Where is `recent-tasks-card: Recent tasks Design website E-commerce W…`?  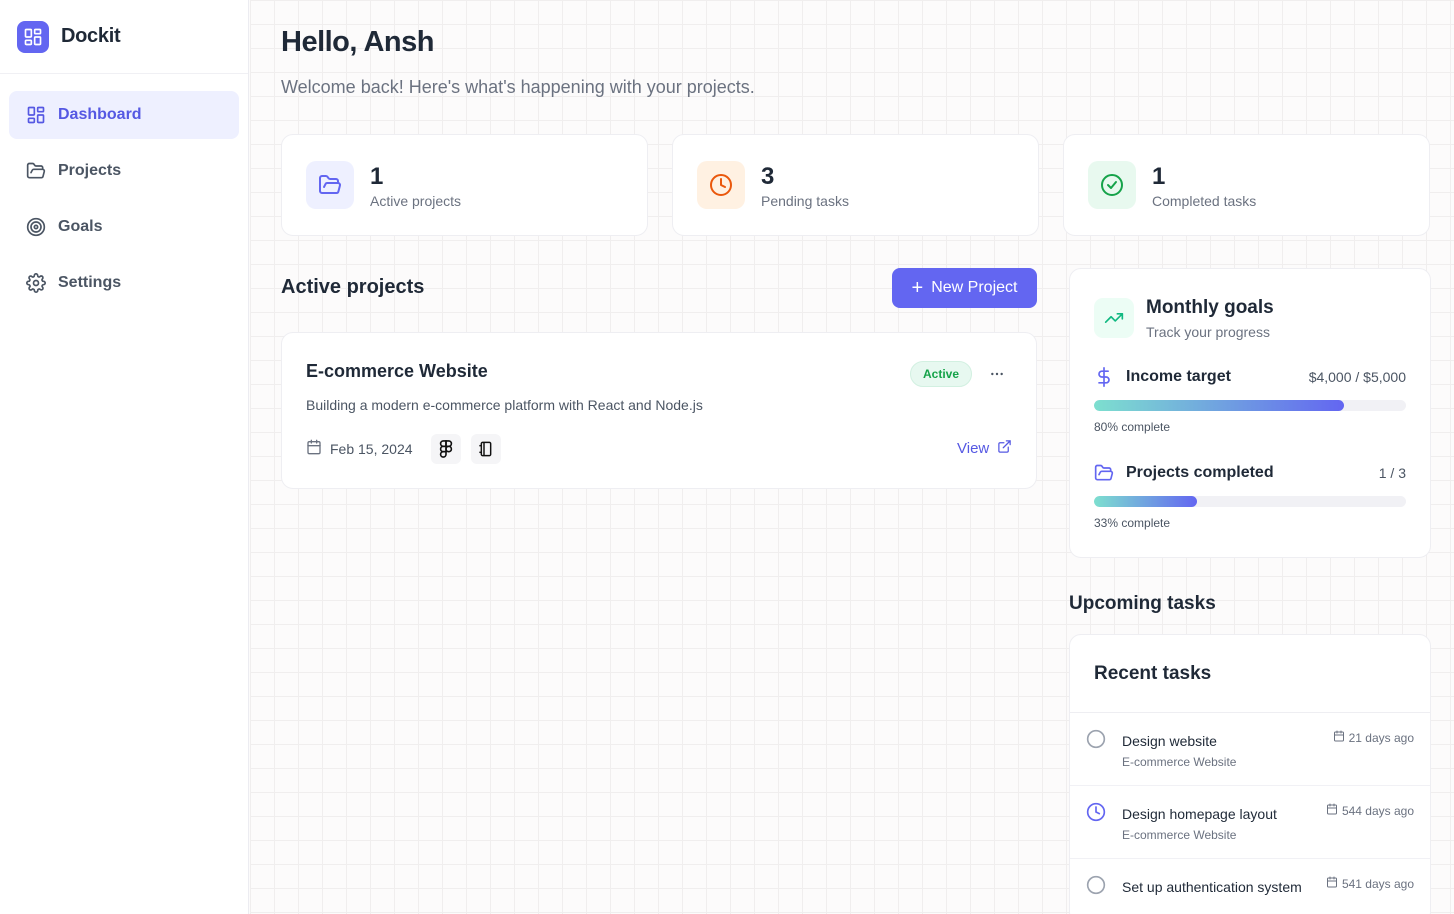 recent-tasks-card: Recent tasks Design website E-commerce W… is located at coordinates (1250, 774).